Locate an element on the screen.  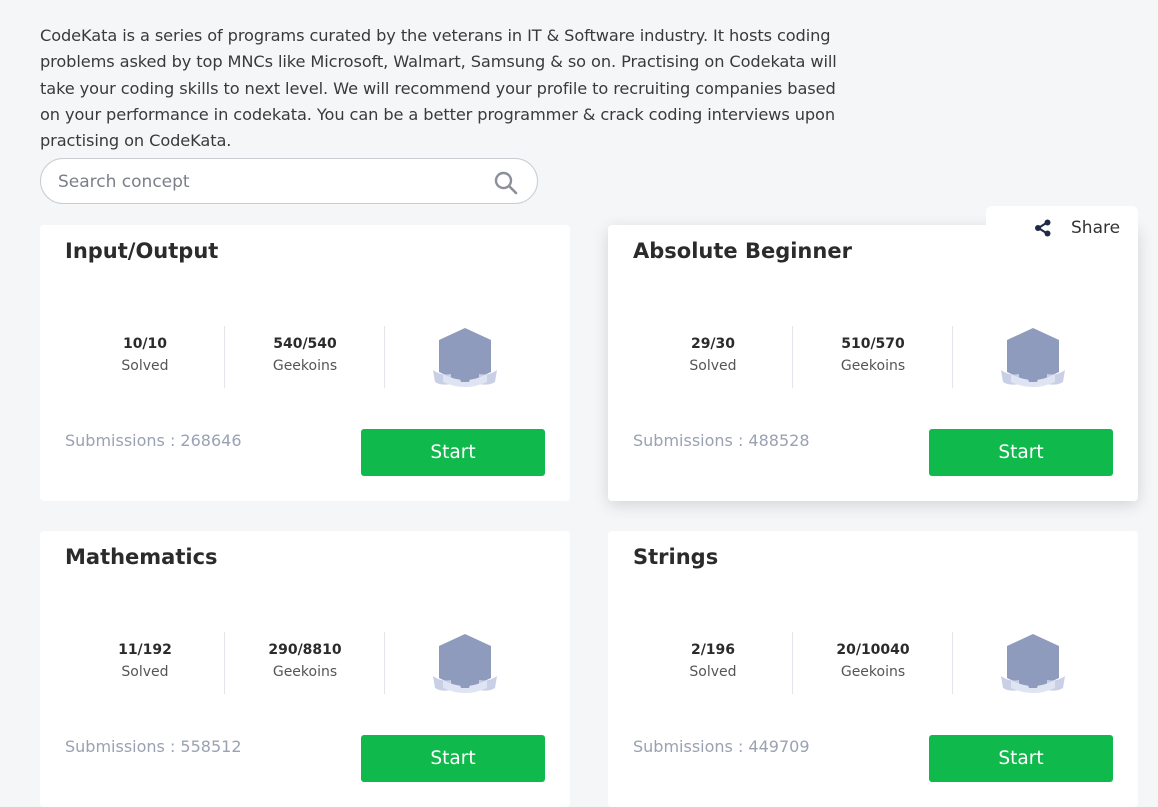
card-stats: 10/10 Solved 540/540 Geekoins is located at coordinates (305, 357).